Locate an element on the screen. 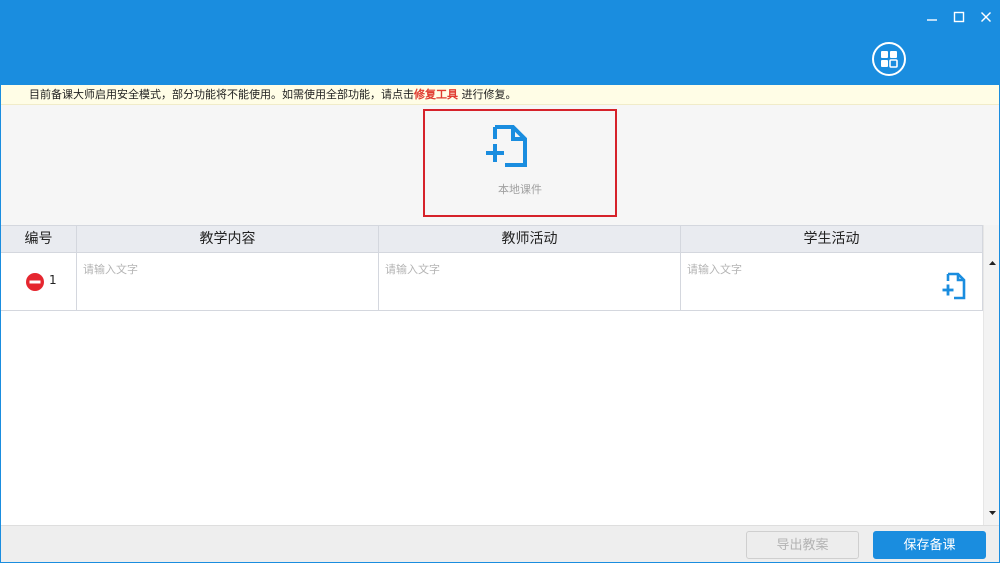  export-lesson-plan-button: 导出教案 is located at coordinates (802, 545).